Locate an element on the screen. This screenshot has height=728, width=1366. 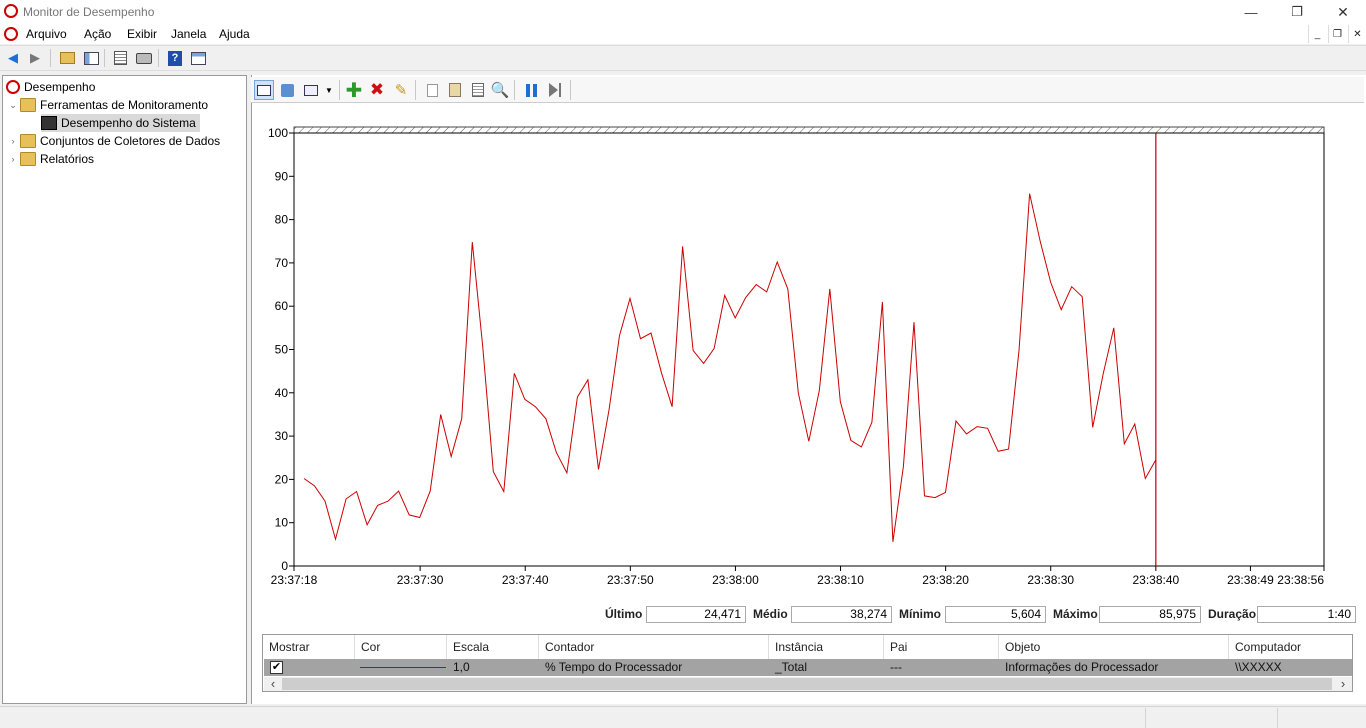
x-tick-label: 23:38:40 is located at coordinates (1155, 580).